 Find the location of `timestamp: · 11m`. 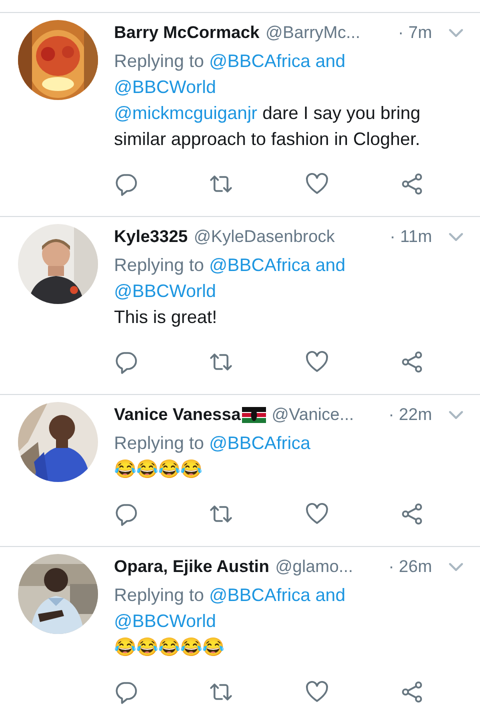

timestamp: · 11m is located at coordinates (410, 237).